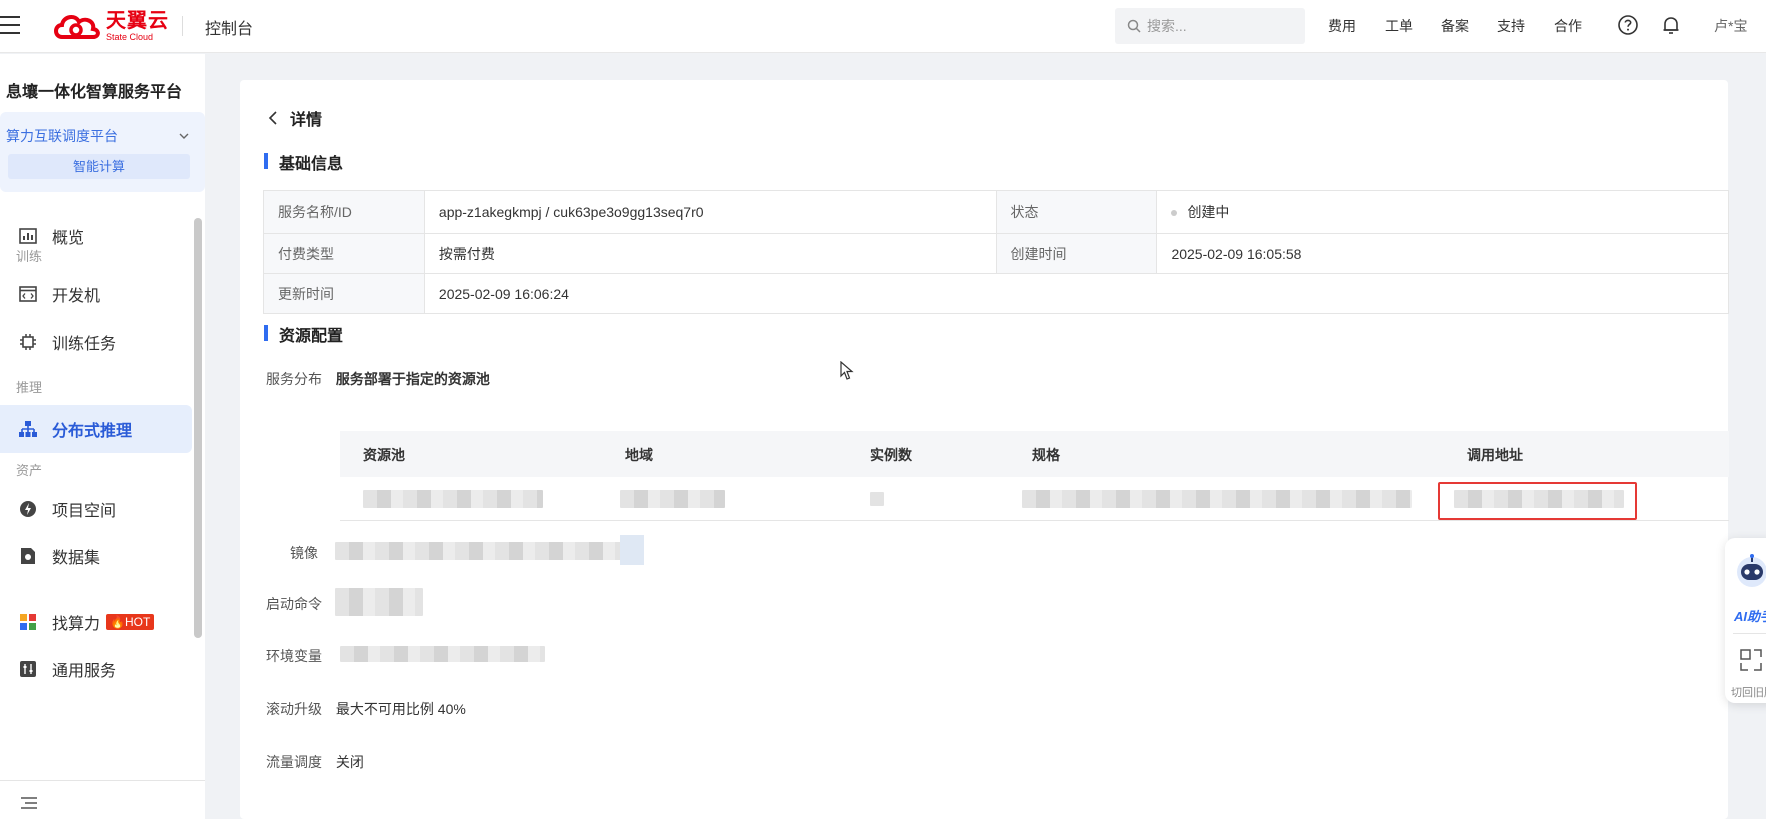  I want to click on kv-value: 服务部署于指定的资源池, so click(412, 379).